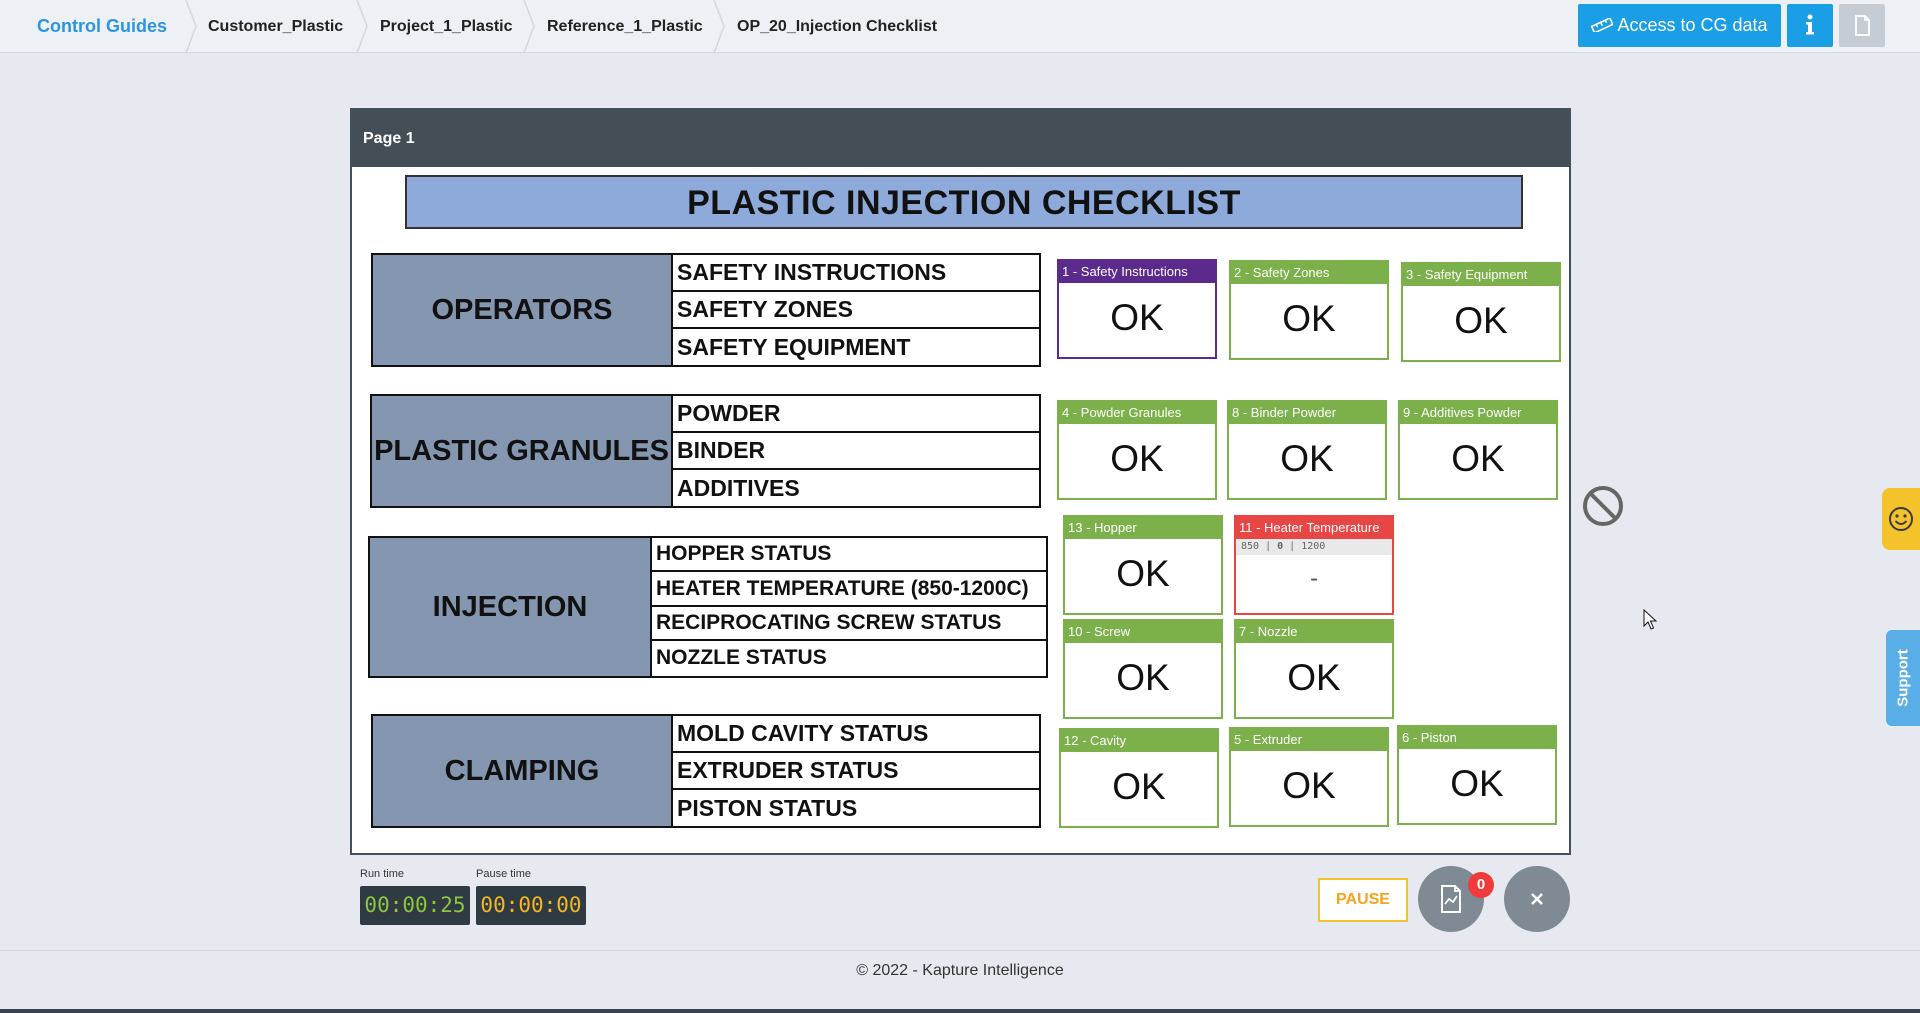 The width and height of the screenshot is (1920, 1013). I want to click on checklist-row: EXTRUDER STATUS, so click(856, 771).